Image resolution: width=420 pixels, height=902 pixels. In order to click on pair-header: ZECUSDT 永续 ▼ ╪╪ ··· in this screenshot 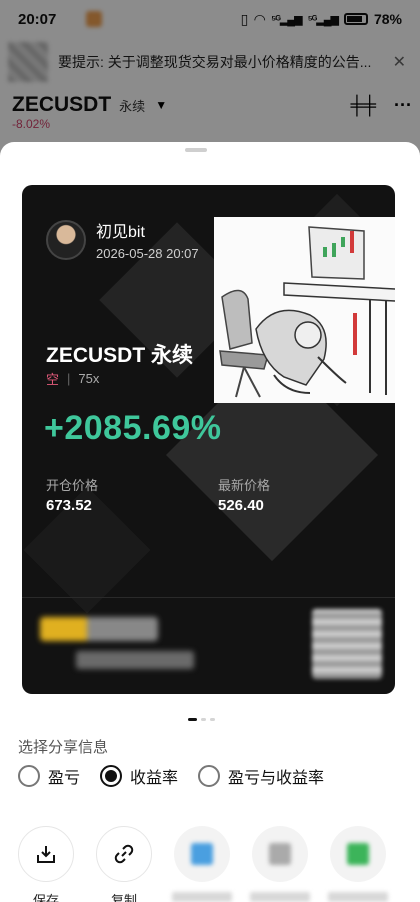, I will do `click(212, 105)`.